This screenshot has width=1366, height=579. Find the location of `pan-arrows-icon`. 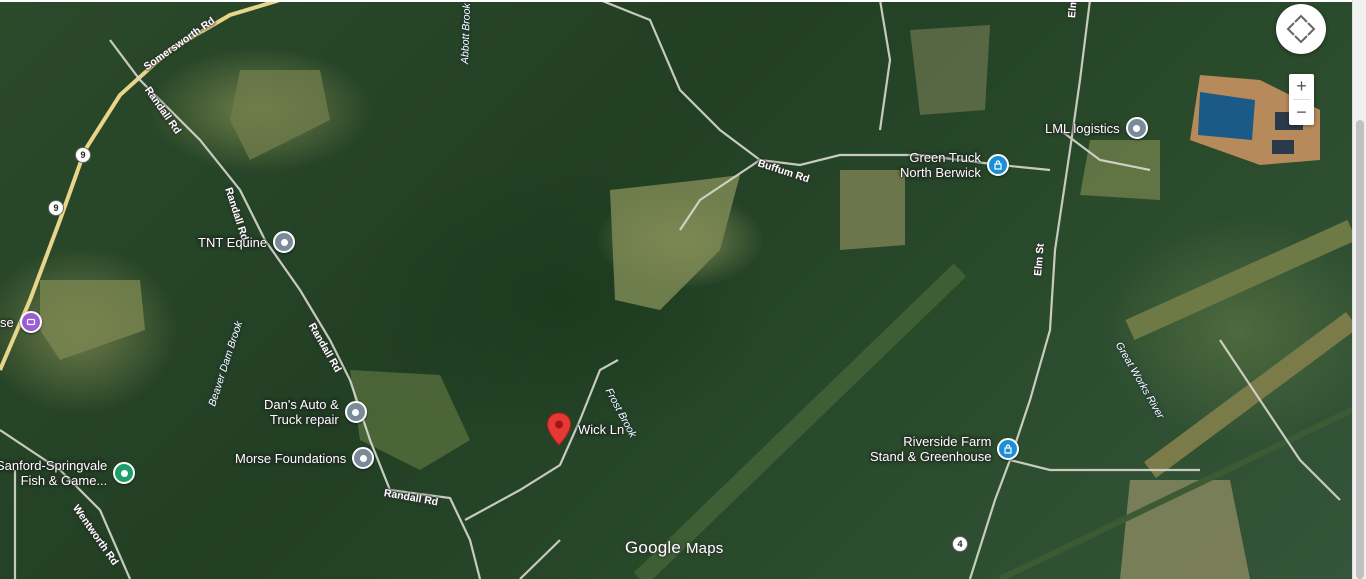

pan-arrows-icon is located at coordinates (1301, 29).